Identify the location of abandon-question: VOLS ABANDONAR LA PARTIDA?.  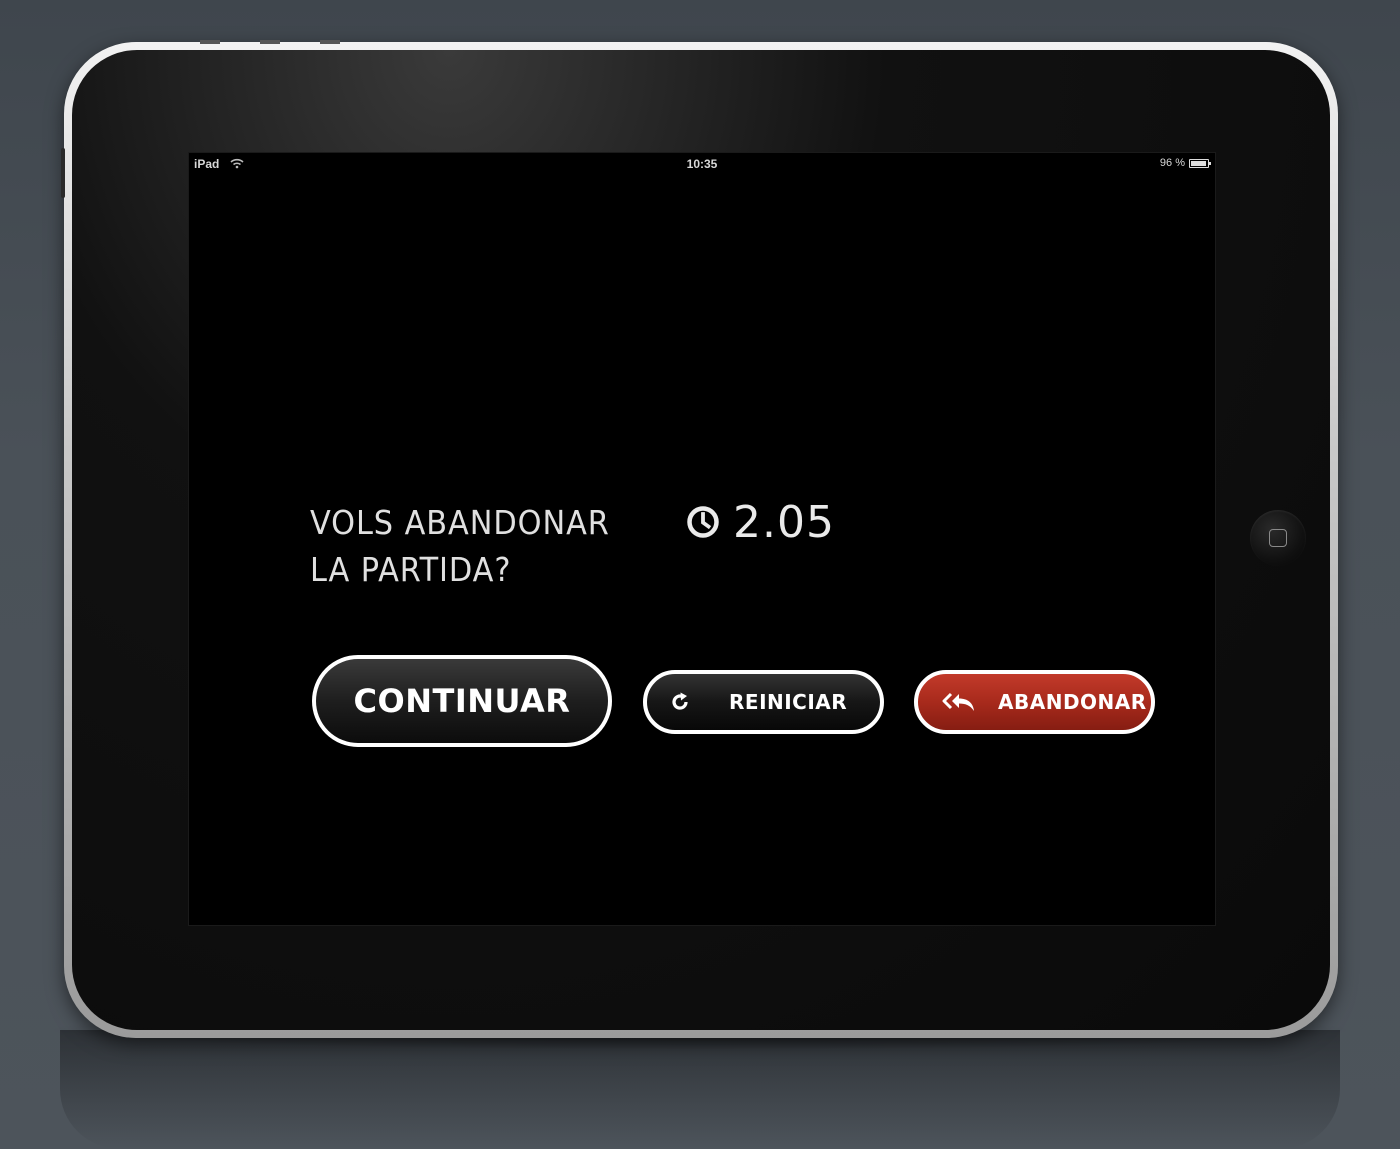
(480, 546).